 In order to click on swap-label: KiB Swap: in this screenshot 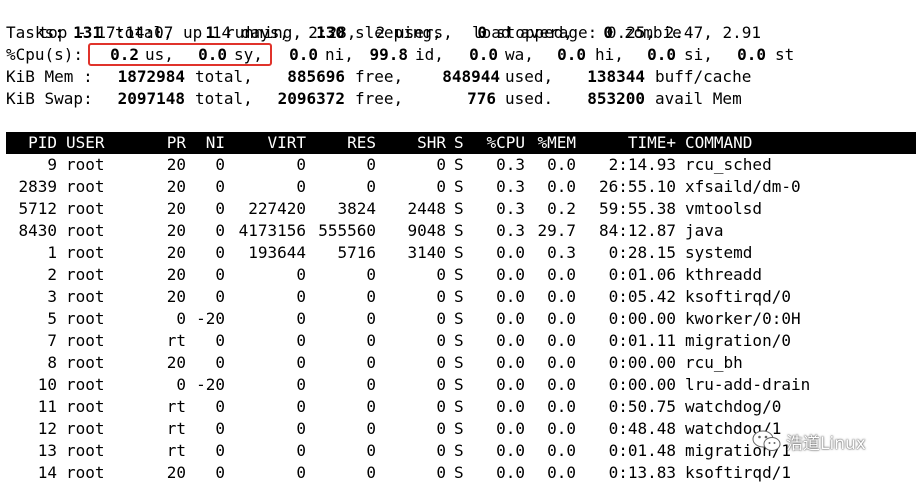, I will do `click(49, 98)`.